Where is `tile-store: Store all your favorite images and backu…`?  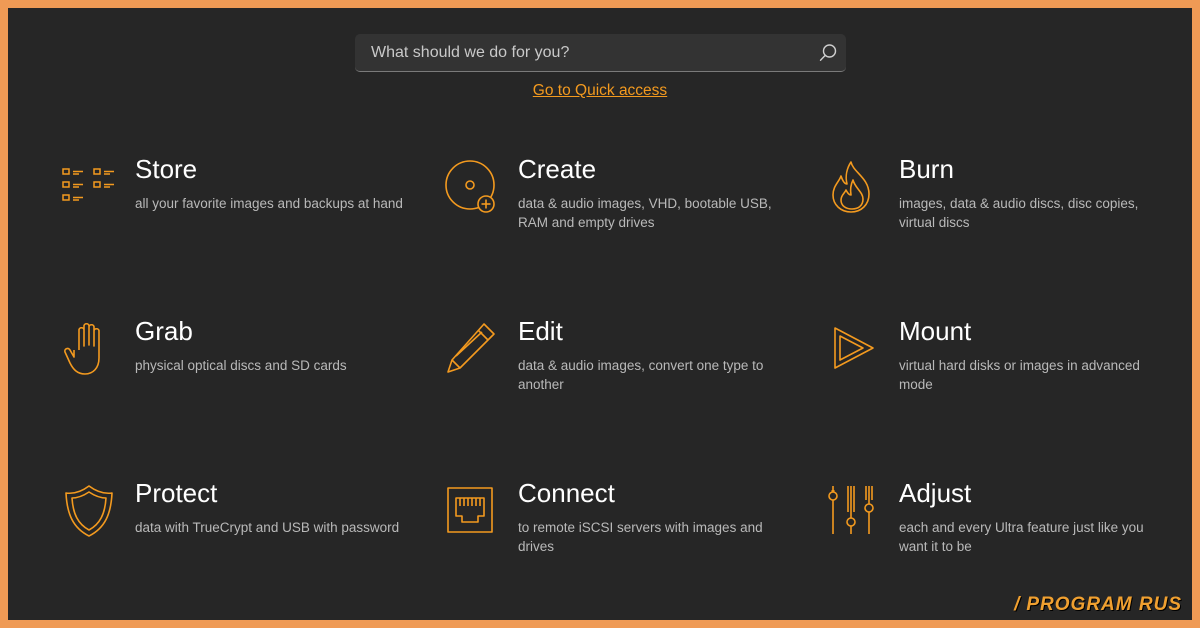
tile-store: Store all your favorite images and backu… is located at coordinates (241, 211).